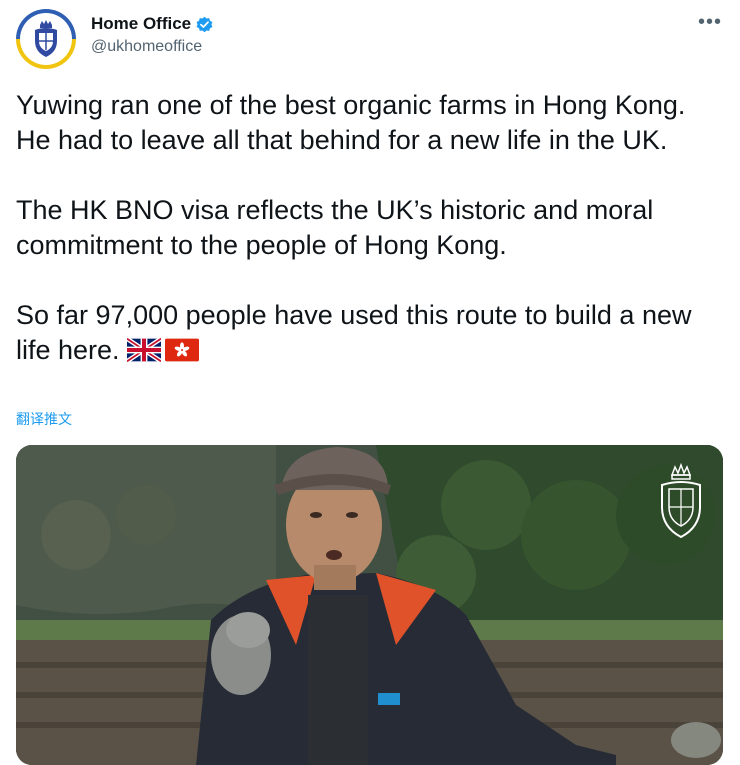 The image size is (740, 765). Describe the element at coordinates (163, 350) in the screenshot. I see `flag-emojis` at that location.